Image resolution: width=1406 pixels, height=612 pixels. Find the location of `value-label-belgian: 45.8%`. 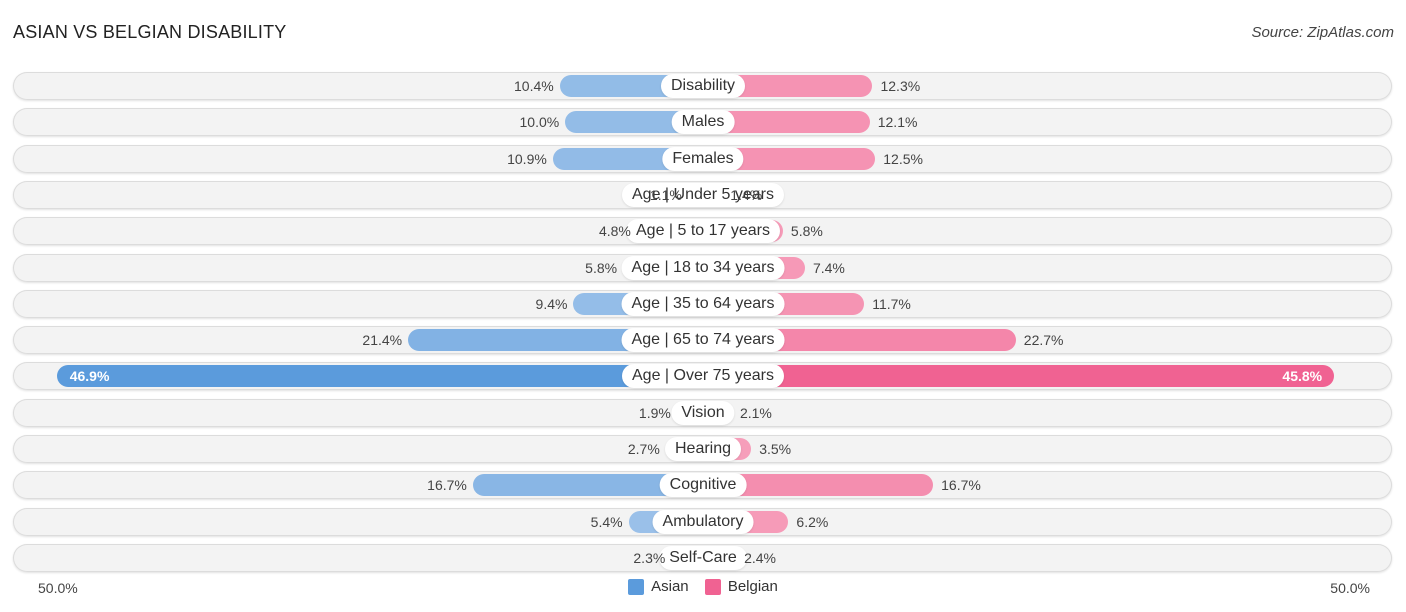

value-label-belgian: 45.8% is located at coordinates (1302, 376).